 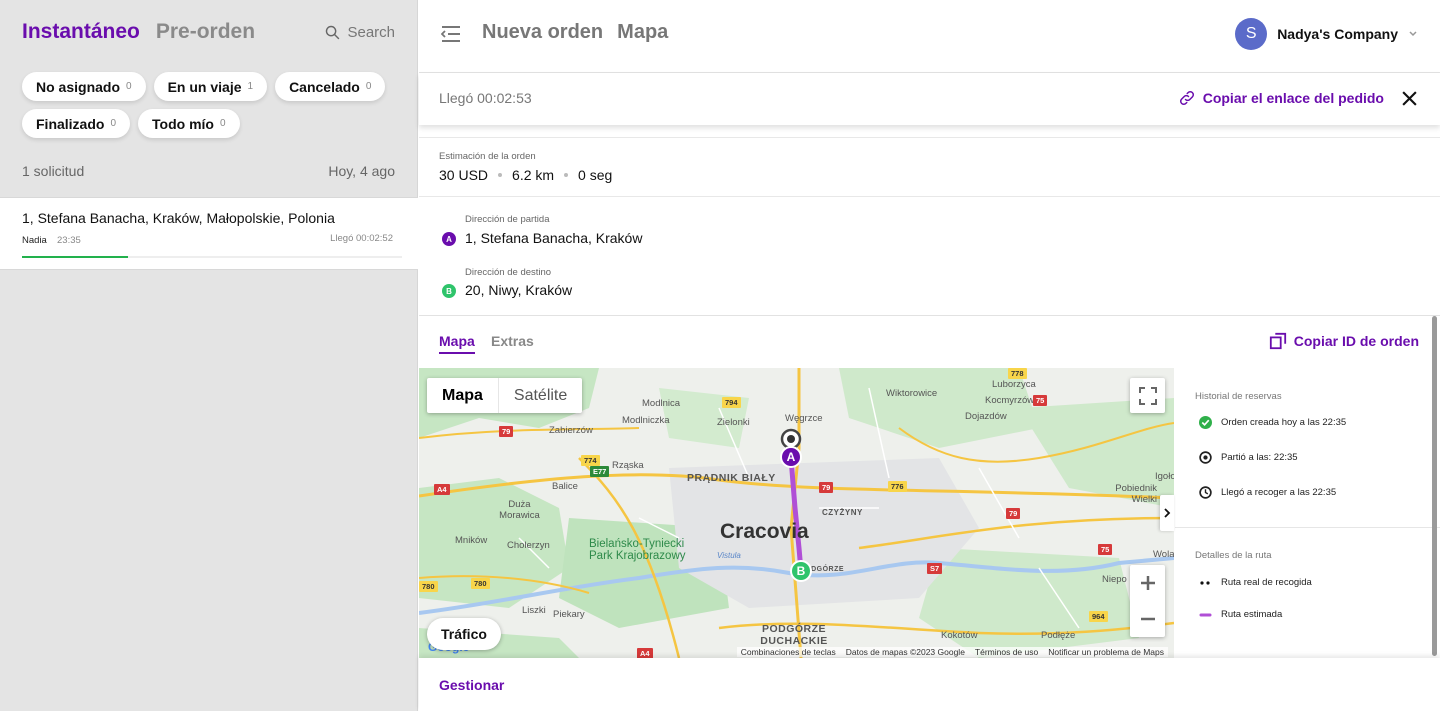 I want to click on map-label: Balice, so click(x=565, y=486).